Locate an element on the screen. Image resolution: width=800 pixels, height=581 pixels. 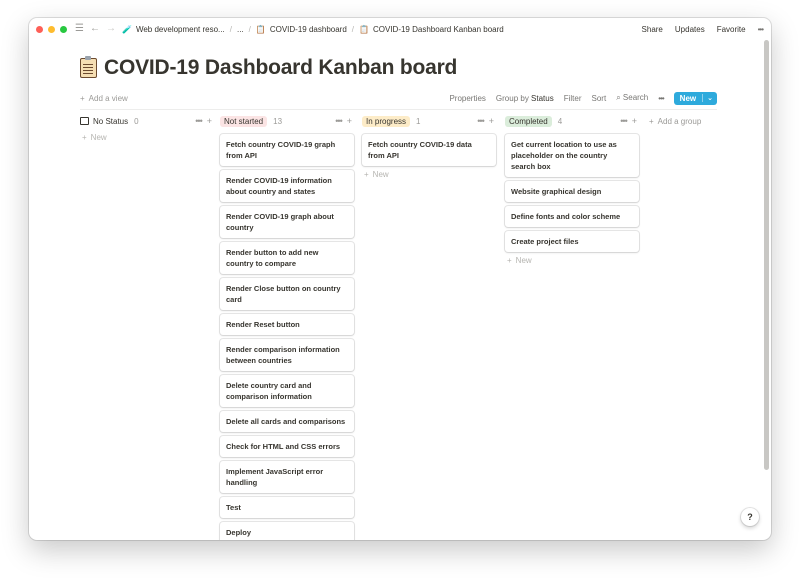
add-view-label: Add a view is located at coordinates (108, 98).